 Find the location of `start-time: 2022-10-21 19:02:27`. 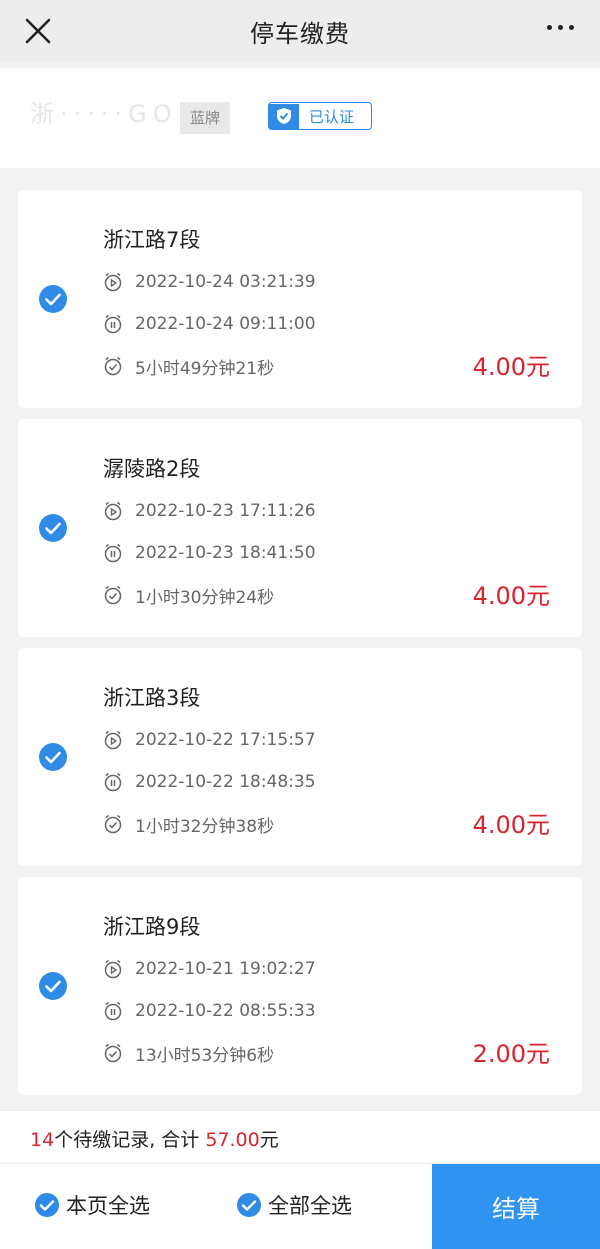

start-time: 2022-10-21 19:02:27 is located at coordinates (225, 969).